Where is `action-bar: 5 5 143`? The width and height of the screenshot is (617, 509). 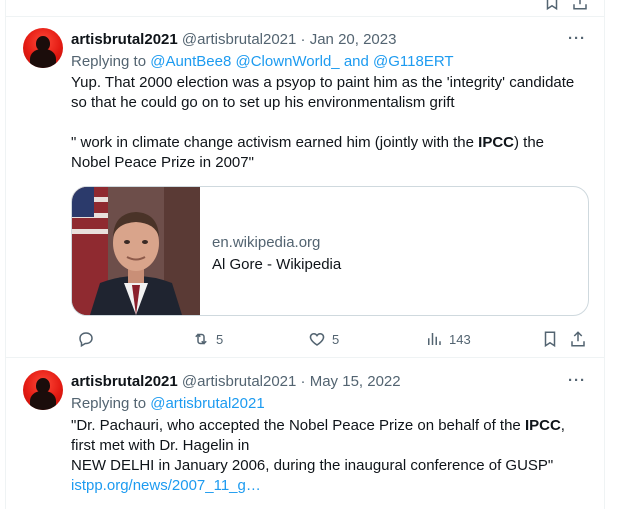 action-bar: 5 5 143 is located at coordinates (331, 339).